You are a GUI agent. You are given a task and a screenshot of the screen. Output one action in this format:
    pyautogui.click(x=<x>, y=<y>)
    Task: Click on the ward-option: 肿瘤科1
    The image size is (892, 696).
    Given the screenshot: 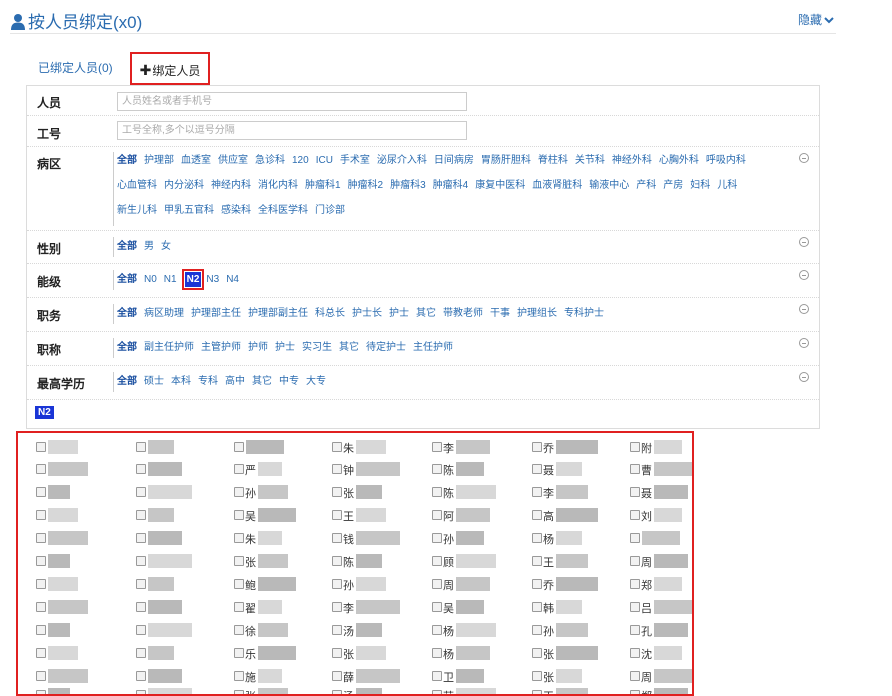 What is the action you would take?
    pyautogui.click(x=323, y=185)
    